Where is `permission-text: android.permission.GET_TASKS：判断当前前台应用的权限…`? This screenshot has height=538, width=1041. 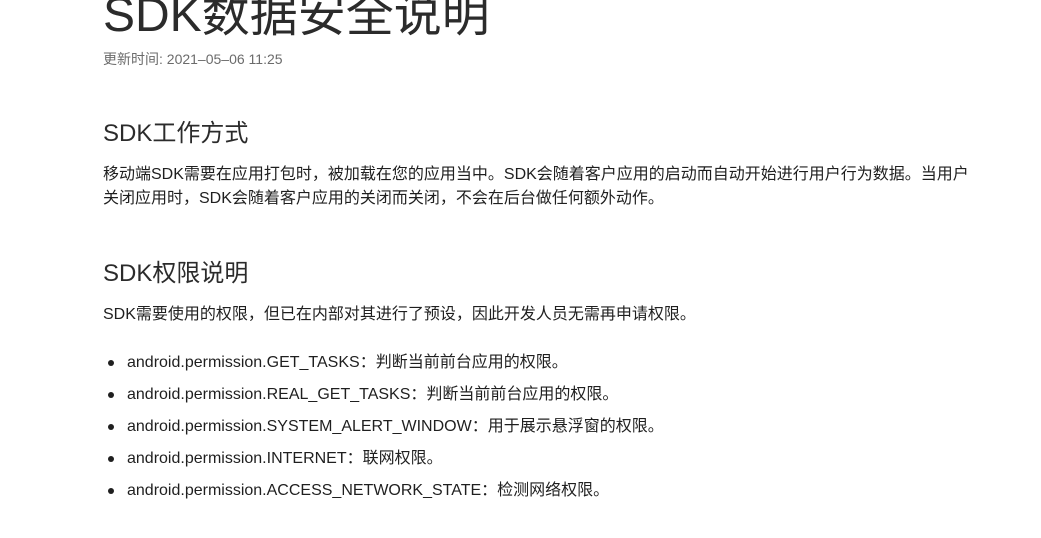
permission-text: android.permission.GET_TASKS：判断当前前台应用的权限… is located at coordinates (347, 362).